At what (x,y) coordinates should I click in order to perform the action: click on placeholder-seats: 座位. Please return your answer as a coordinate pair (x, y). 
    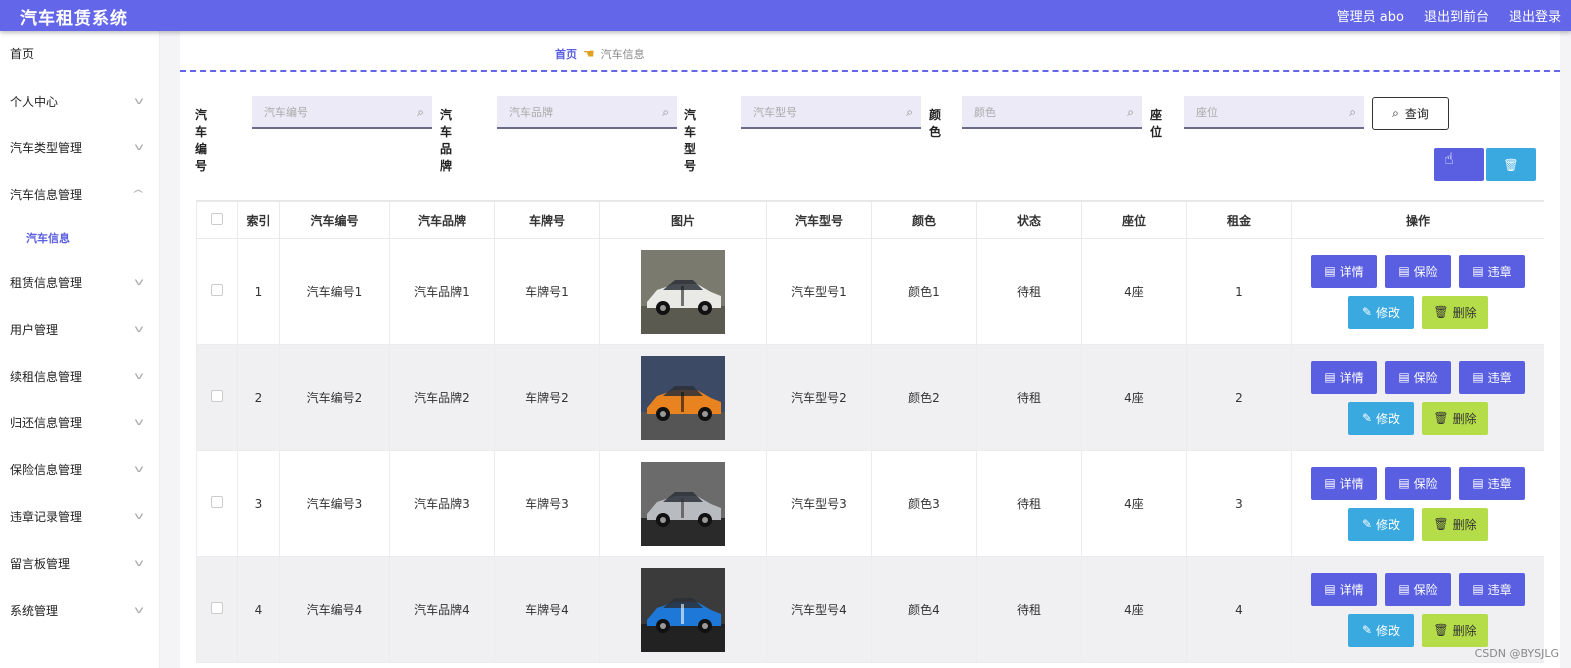
    Looking at the image, I should click on (1207, 112).